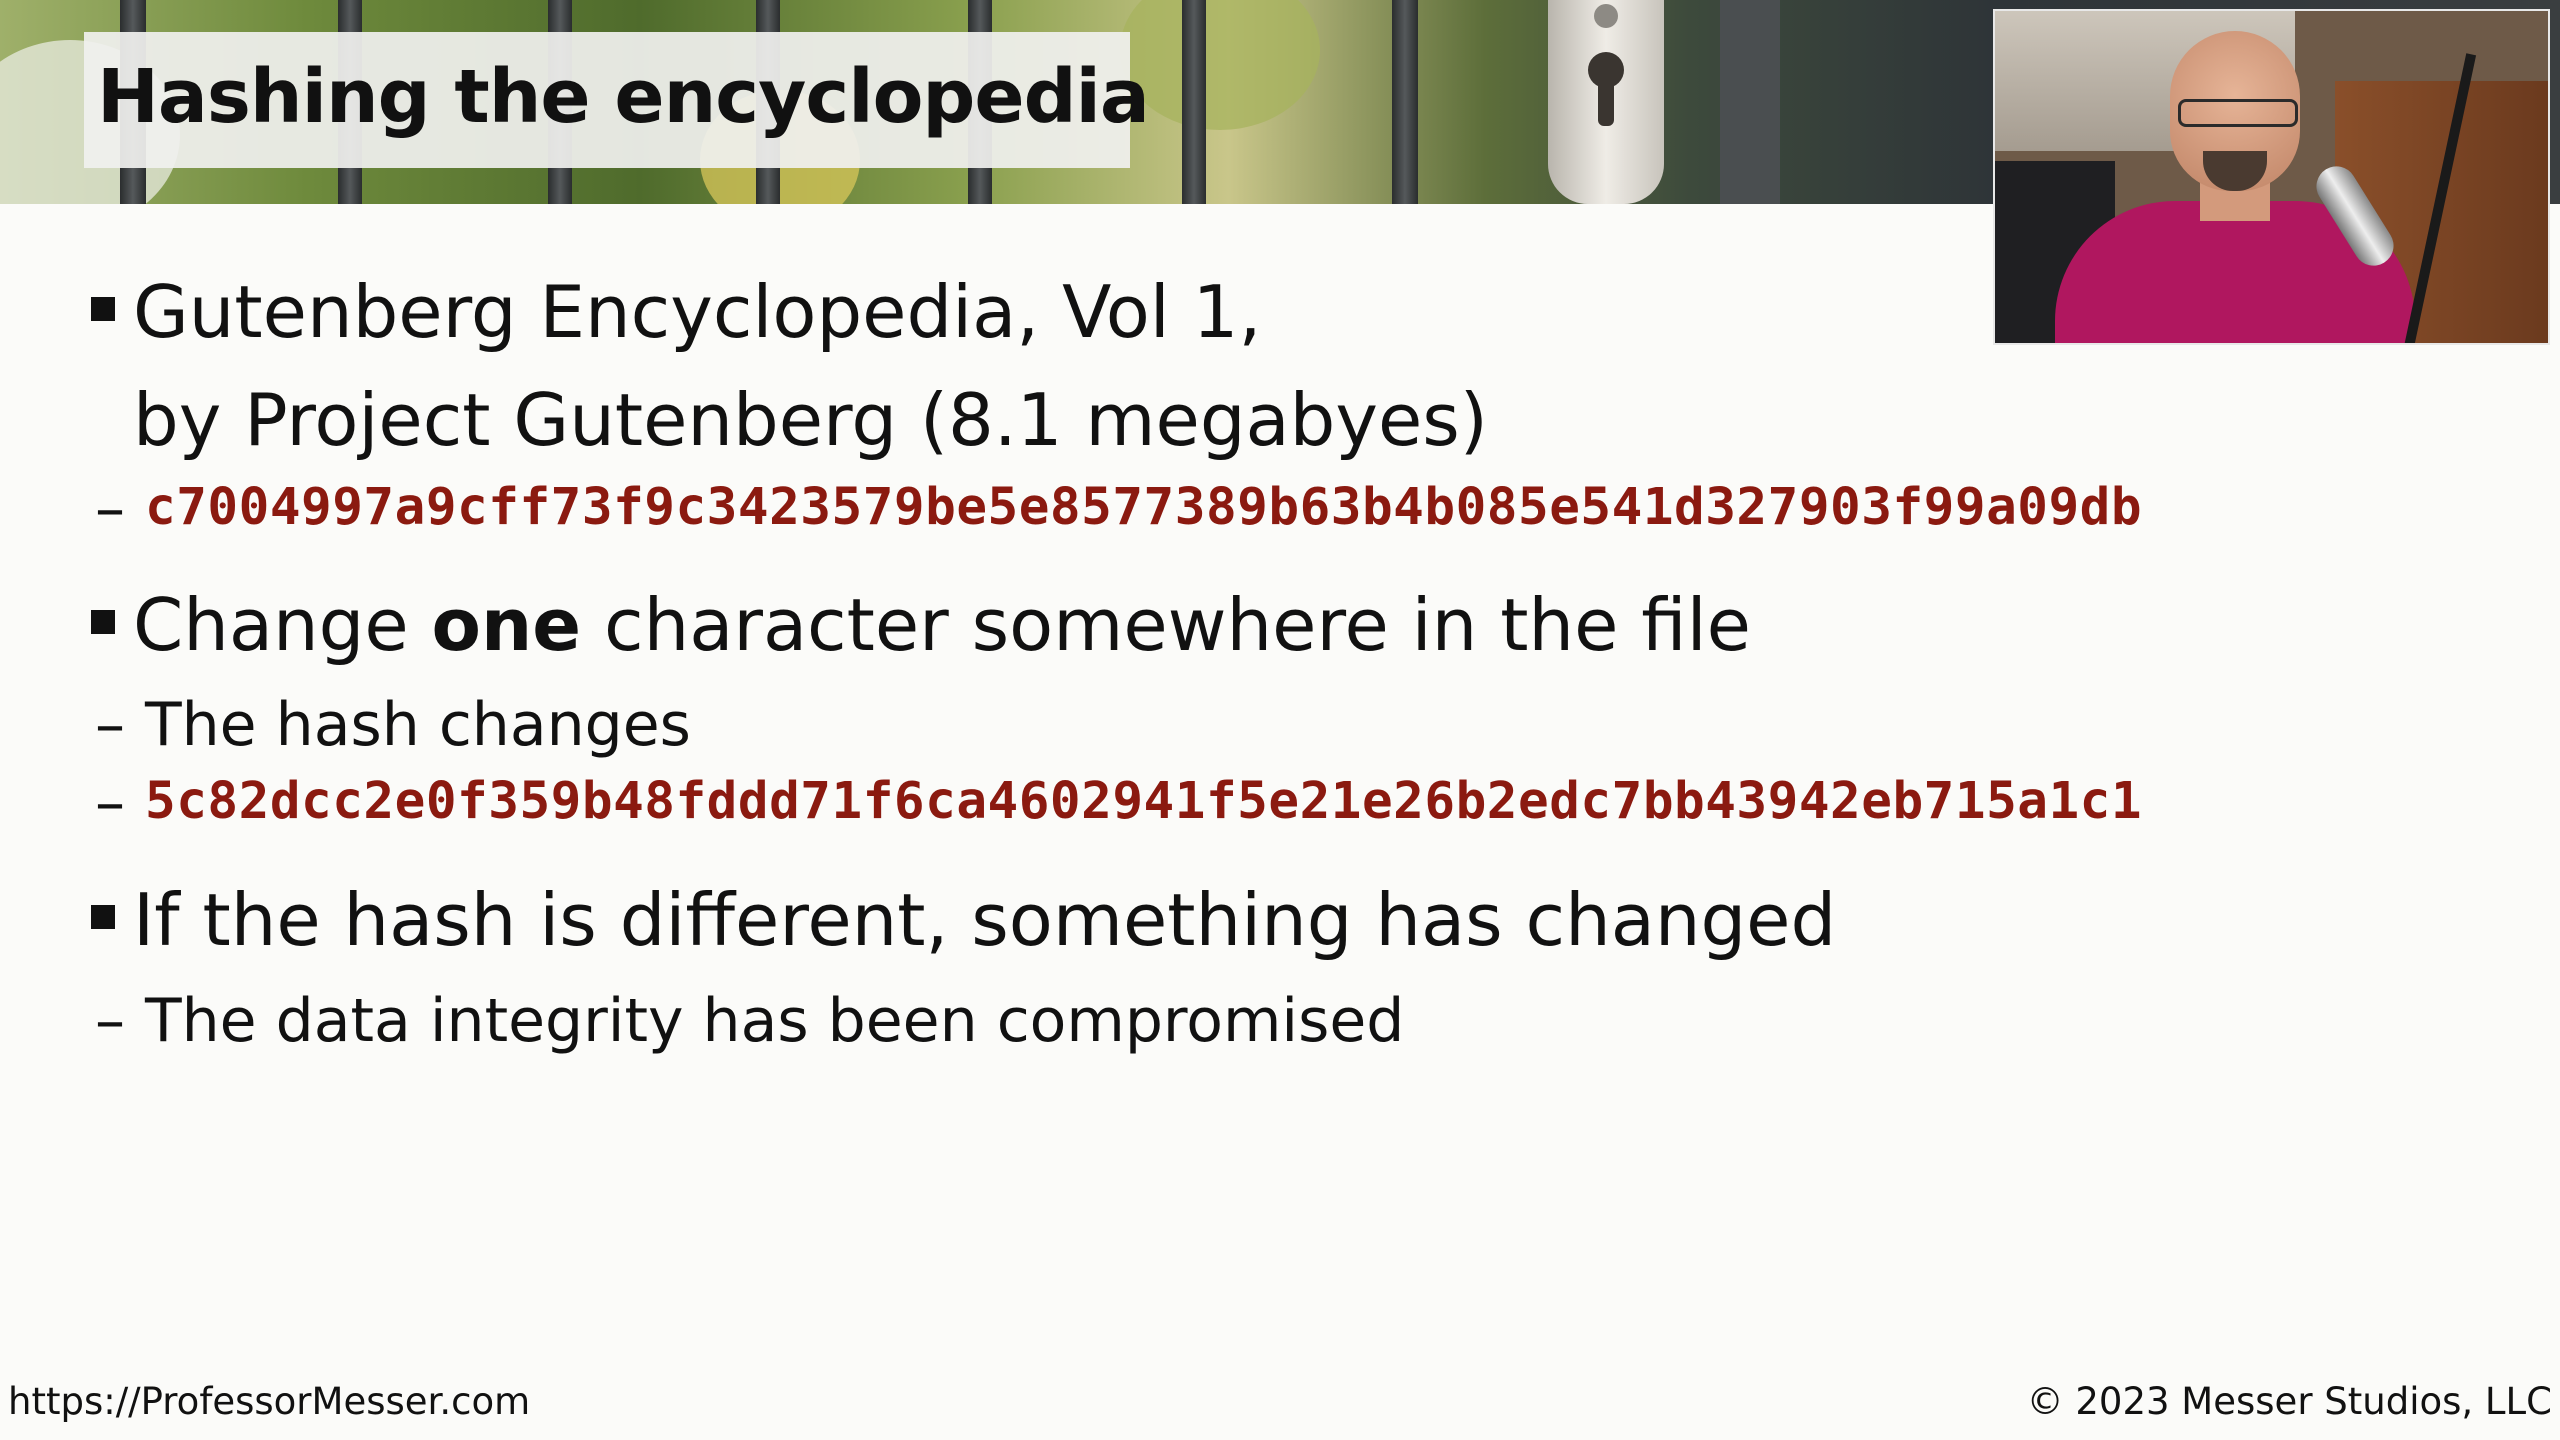 The image size is (2560, 1440). Describe the element at coordinates (775, 1021) in the screenshot. I see `bullet-3-sub: The data integrity has been compromised` at that location.